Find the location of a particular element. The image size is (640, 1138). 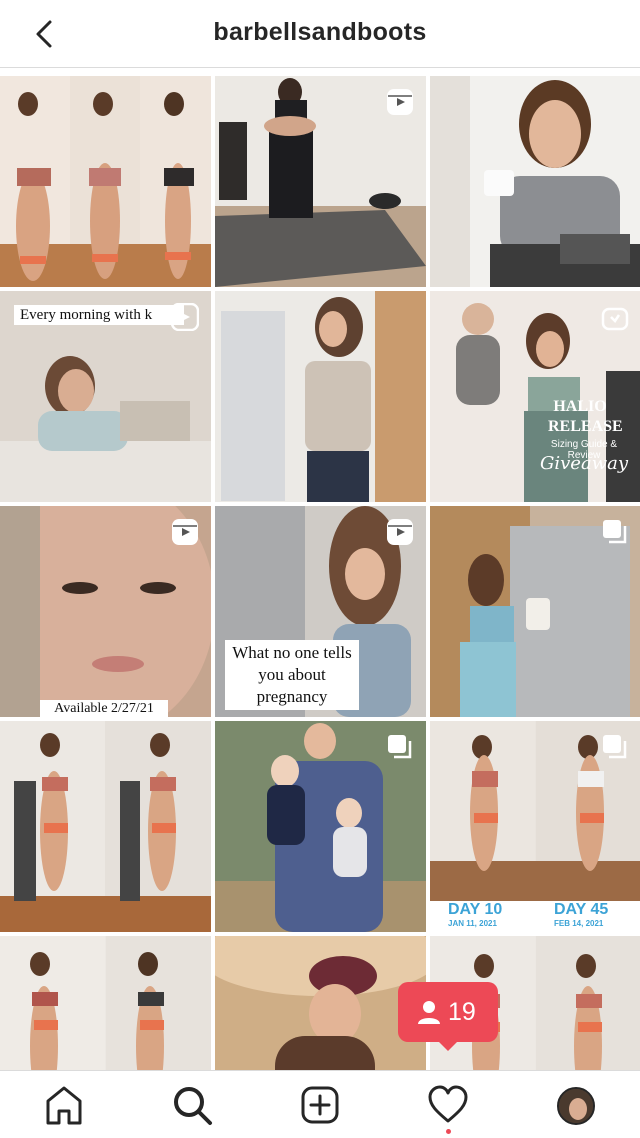

post-tile: What no one tells you about pregnancy is located at coordinates (320, 611).